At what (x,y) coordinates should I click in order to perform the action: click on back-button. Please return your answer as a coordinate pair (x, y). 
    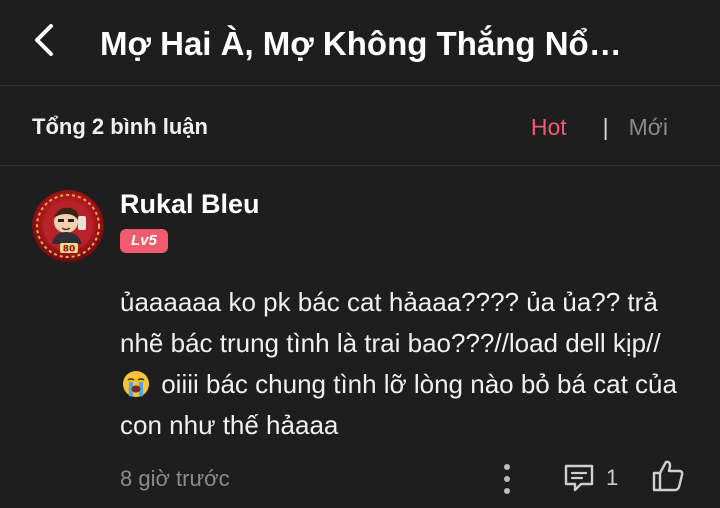
    Looking at the image, I should click on (44, 40).